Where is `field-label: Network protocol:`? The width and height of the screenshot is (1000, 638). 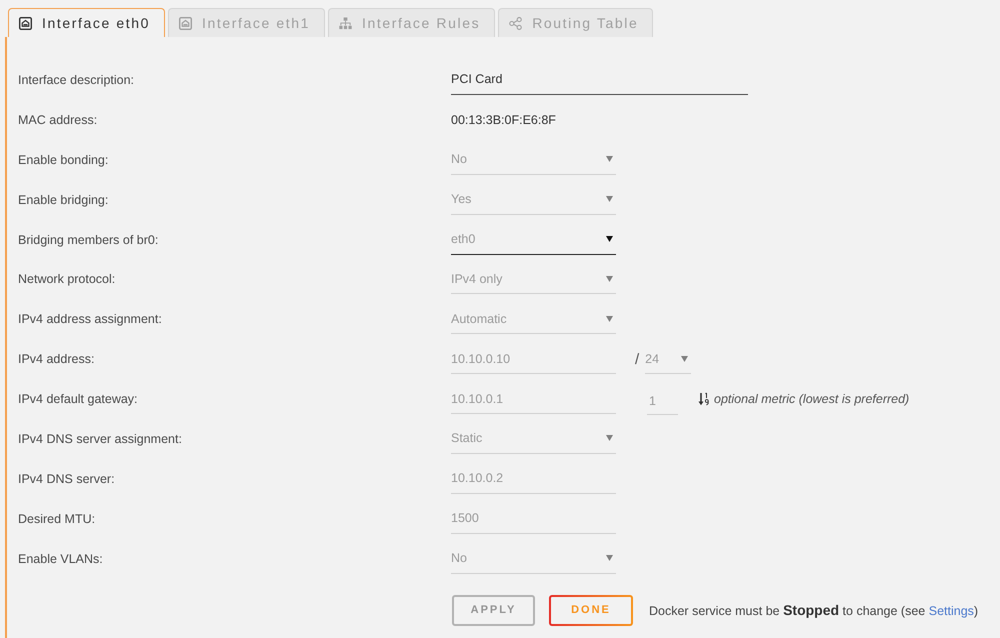
field-label: Network protocol: is located at coordinates (67, 279).